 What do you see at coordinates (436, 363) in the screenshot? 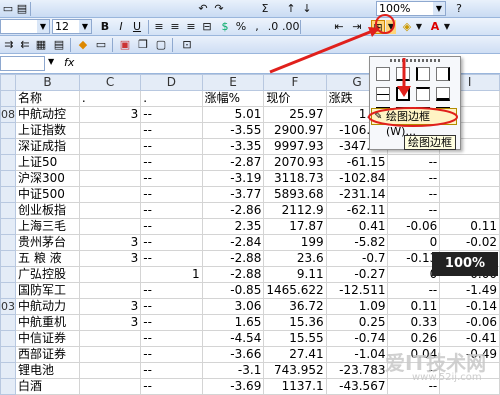
I see `watermark-logo: 爱IT技术网` at bounding box center [436, 363].